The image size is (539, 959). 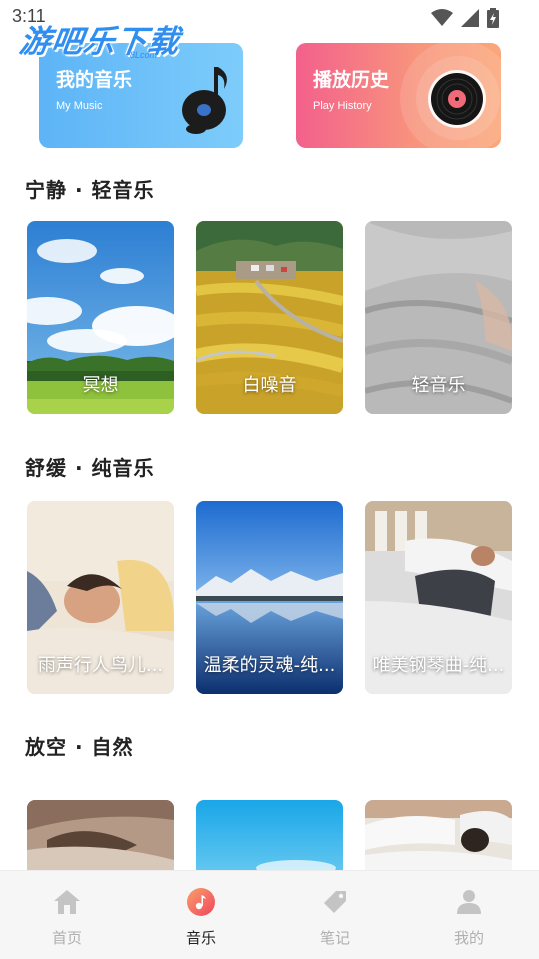 I want to click on nav-music: 音乐, so click(x=201, y=915).